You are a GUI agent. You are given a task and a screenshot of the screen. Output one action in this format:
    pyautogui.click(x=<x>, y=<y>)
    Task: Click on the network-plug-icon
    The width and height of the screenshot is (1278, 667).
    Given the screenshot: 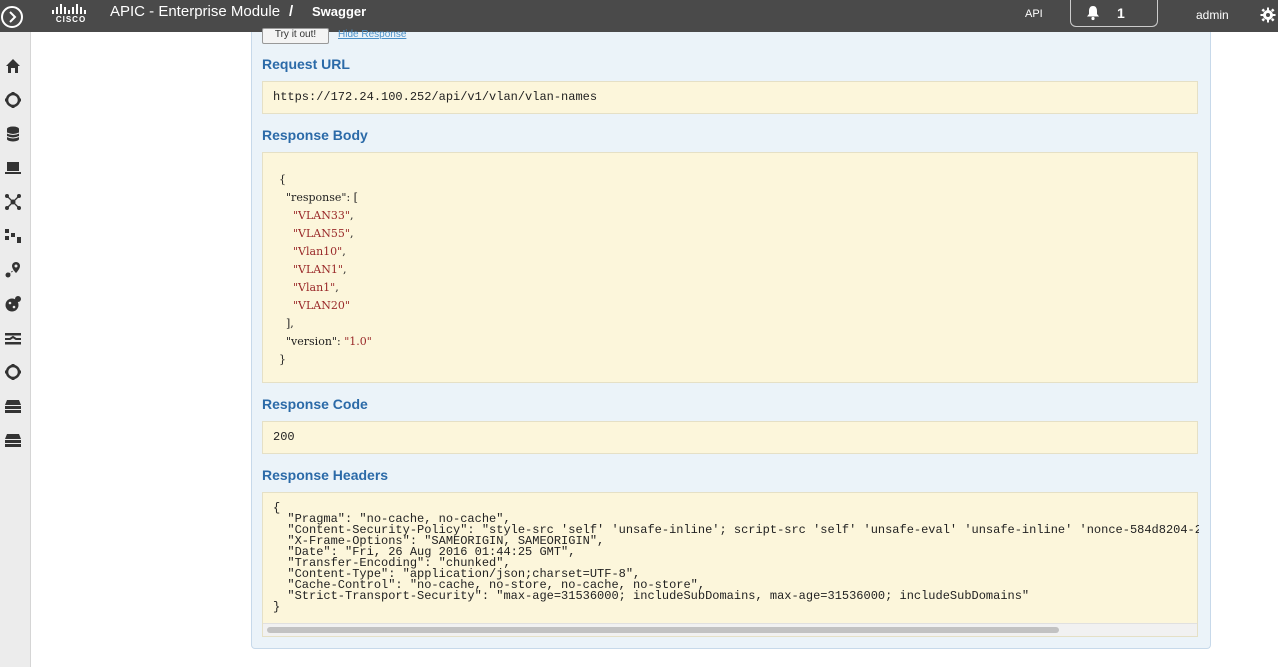 What is the action you would take?
    pyautogui.click(x=13, y=338)
    